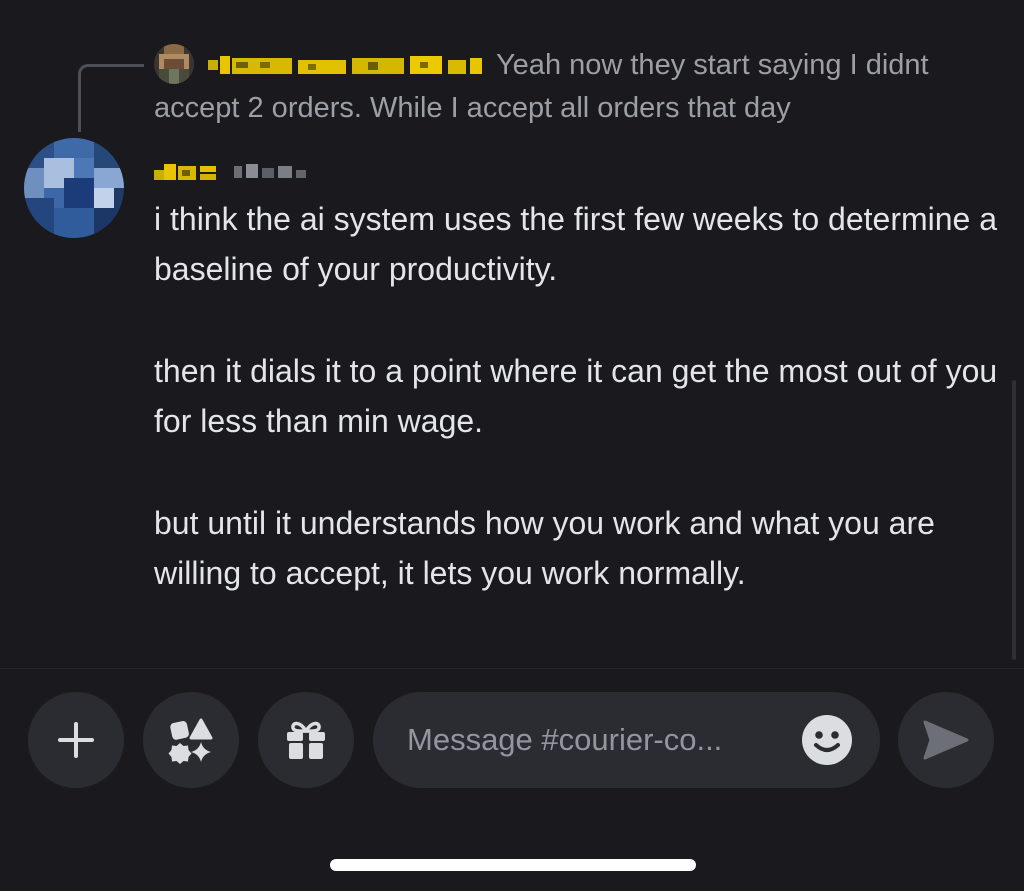 This screenshot has width=1024, height=891. What do you see at coordinates (271, 171) in the screenshot?
I see `message-timestamp-censored` at bounding box center [271, 171].